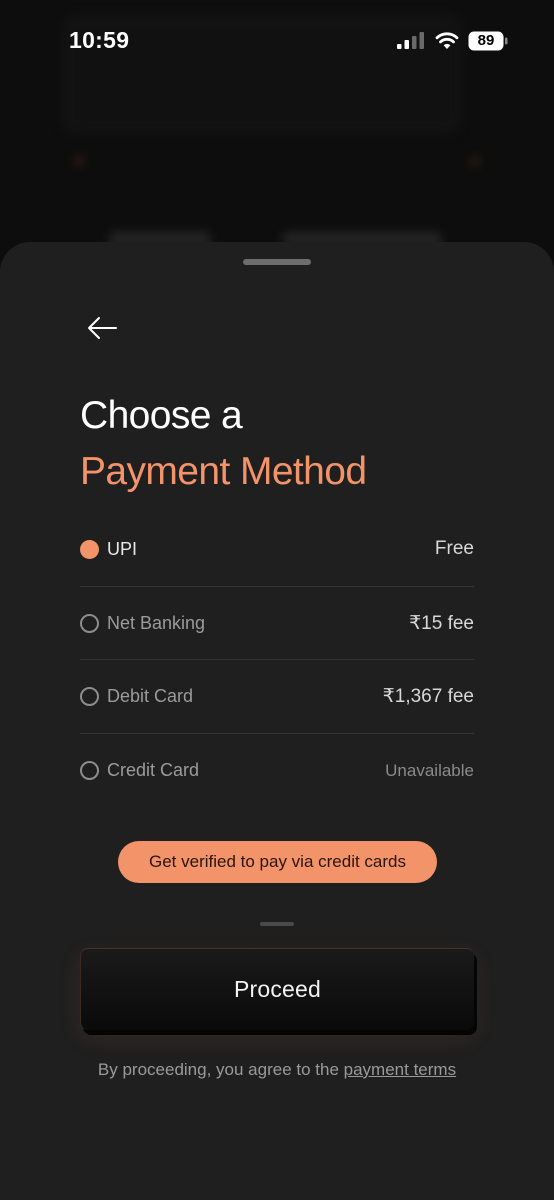 Image resolution: width=554 pixels, height=1200 pixels. What do you see at coordinates (277, 697) in the screenshot?
I see `payment-option-debit-card: Debit Card ₹1,367 fee` at bounding box center [277, 697].